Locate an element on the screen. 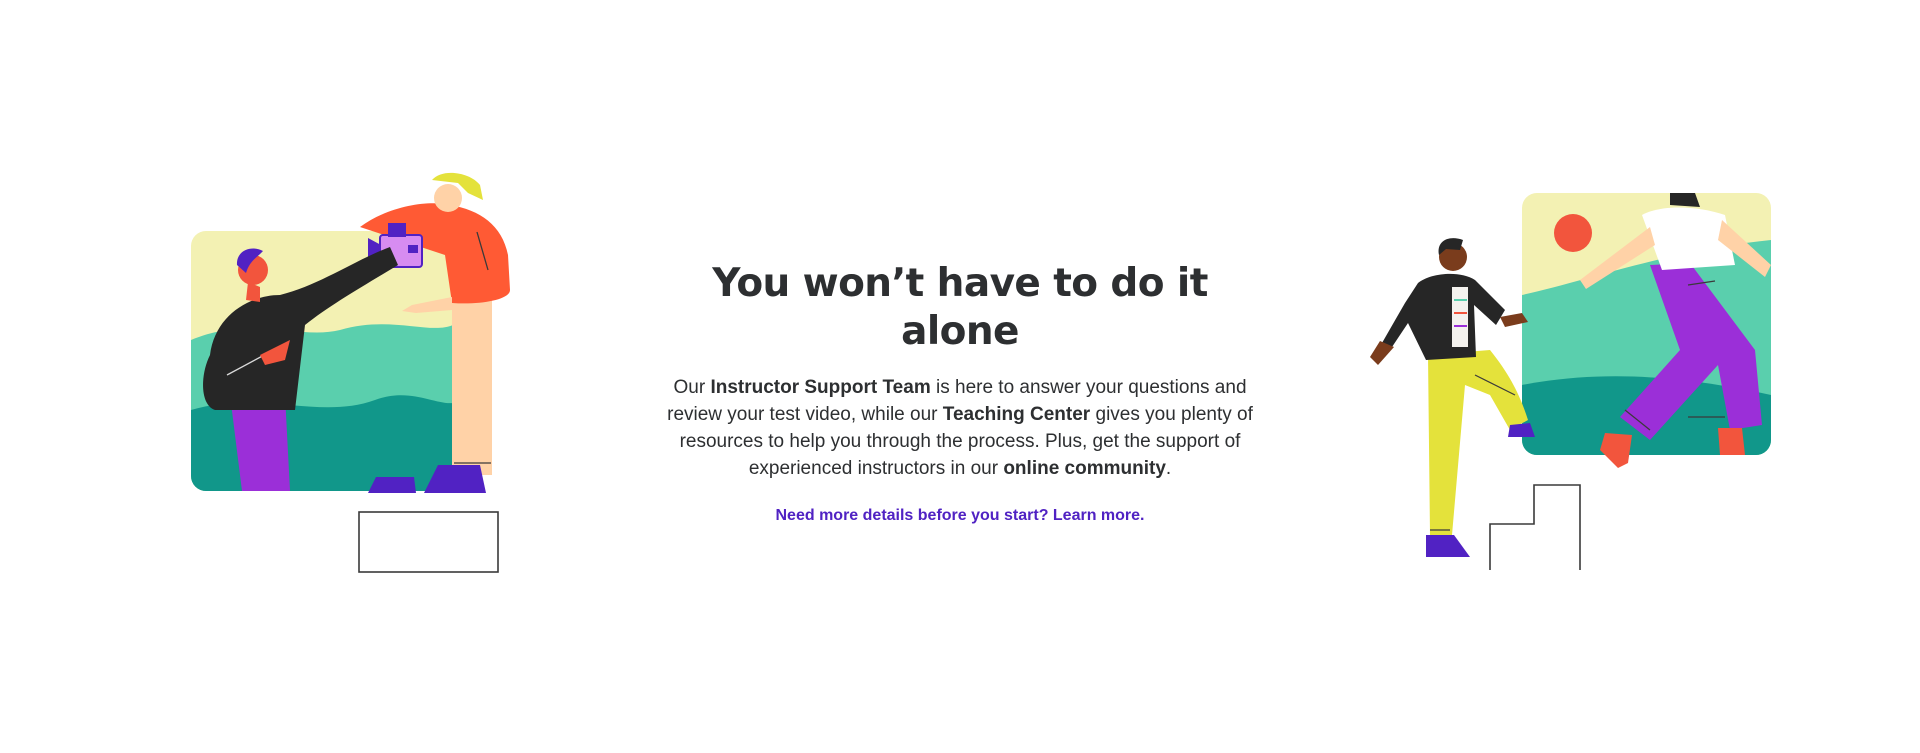 Image resolution: width=1920 pixels, height=753 pixels. pedestal-box is located at coordinates (428, 542).